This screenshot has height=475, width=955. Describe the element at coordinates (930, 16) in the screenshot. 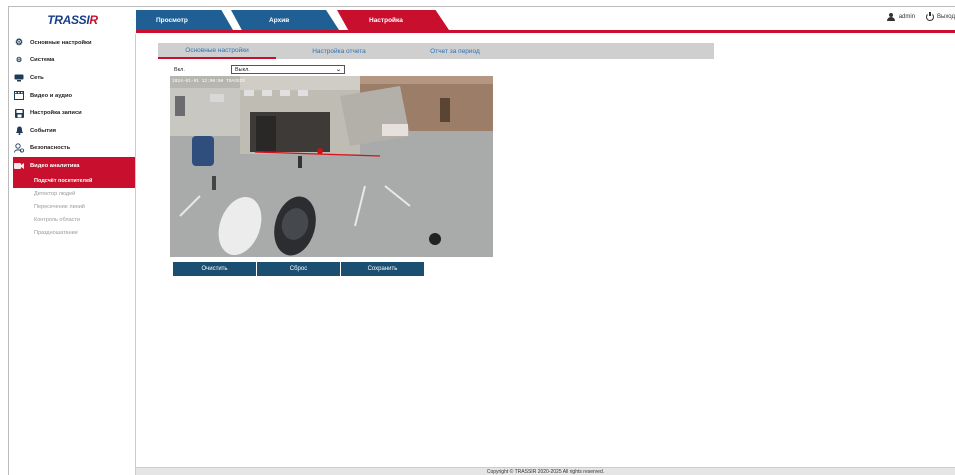

I see `power-icon` at that location.